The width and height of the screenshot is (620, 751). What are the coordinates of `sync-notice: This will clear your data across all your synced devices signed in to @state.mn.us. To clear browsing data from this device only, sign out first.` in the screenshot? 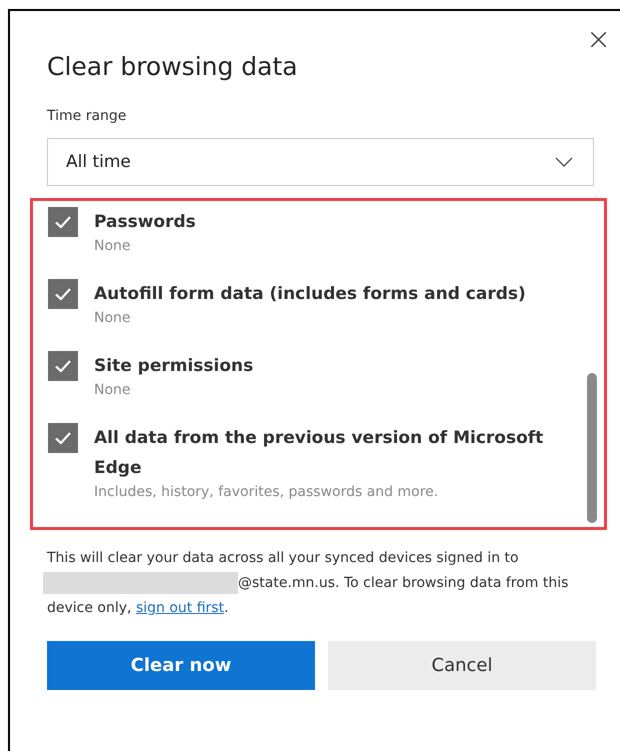 It's located at (321, 583).